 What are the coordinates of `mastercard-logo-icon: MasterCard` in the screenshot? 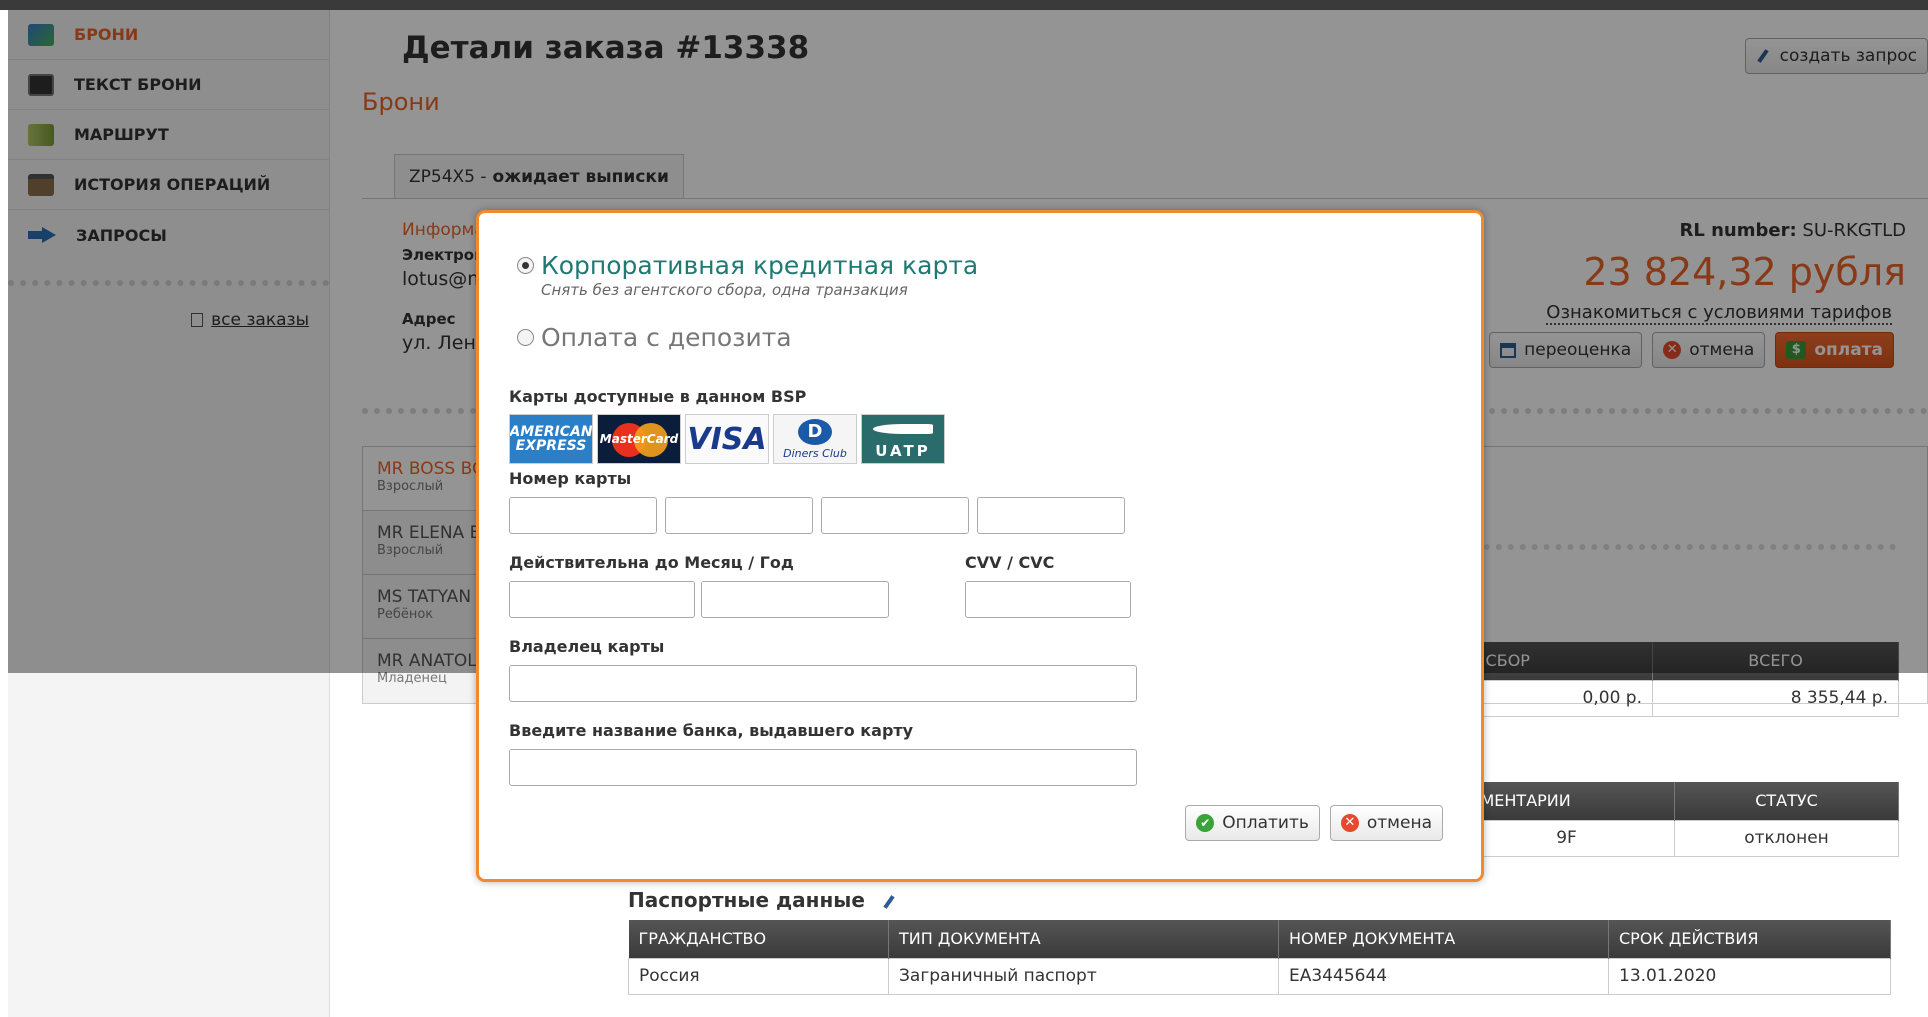 It's located at (639, 439).